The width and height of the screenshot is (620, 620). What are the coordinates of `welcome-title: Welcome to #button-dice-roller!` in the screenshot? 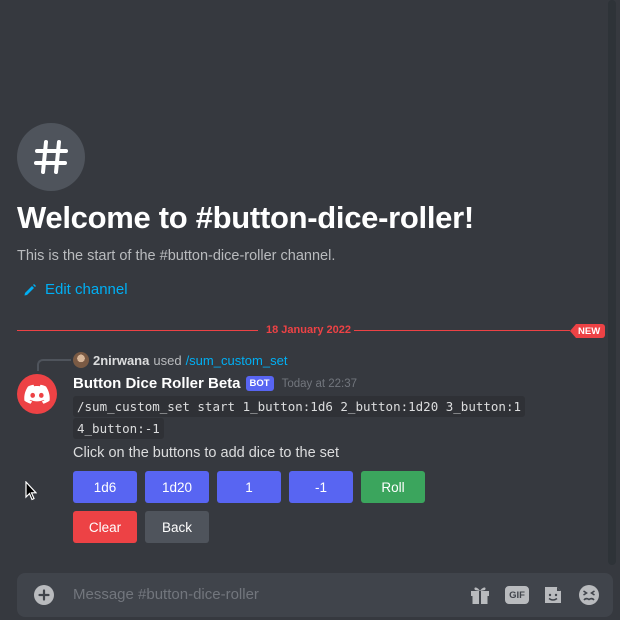 It's located at (245, 217).